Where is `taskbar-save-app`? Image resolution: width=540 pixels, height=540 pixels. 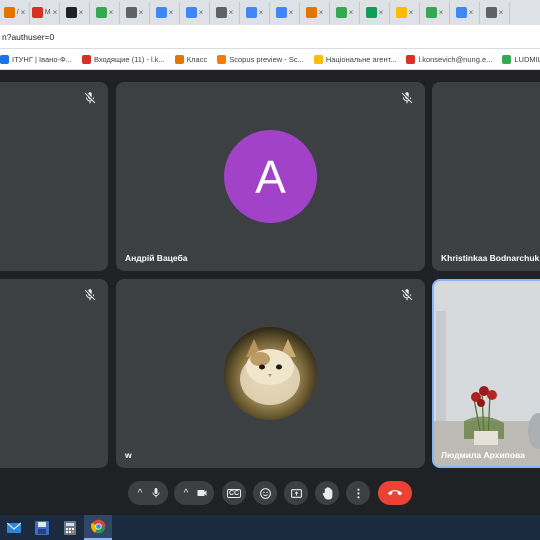
taskbar-save-app is located at coordinates (42, 527).